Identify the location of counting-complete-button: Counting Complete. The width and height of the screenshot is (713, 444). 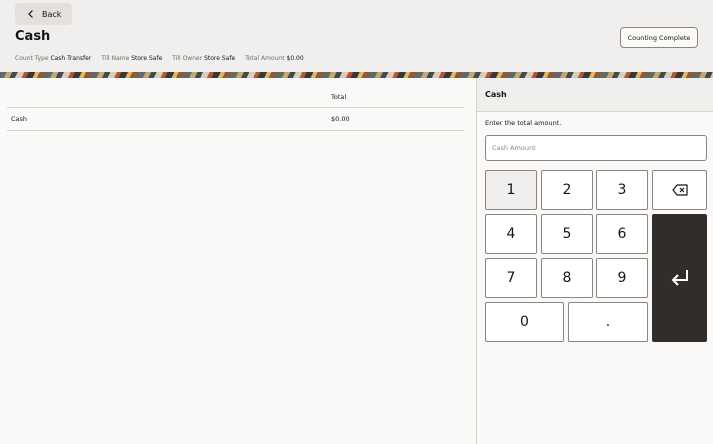
(659, 37).